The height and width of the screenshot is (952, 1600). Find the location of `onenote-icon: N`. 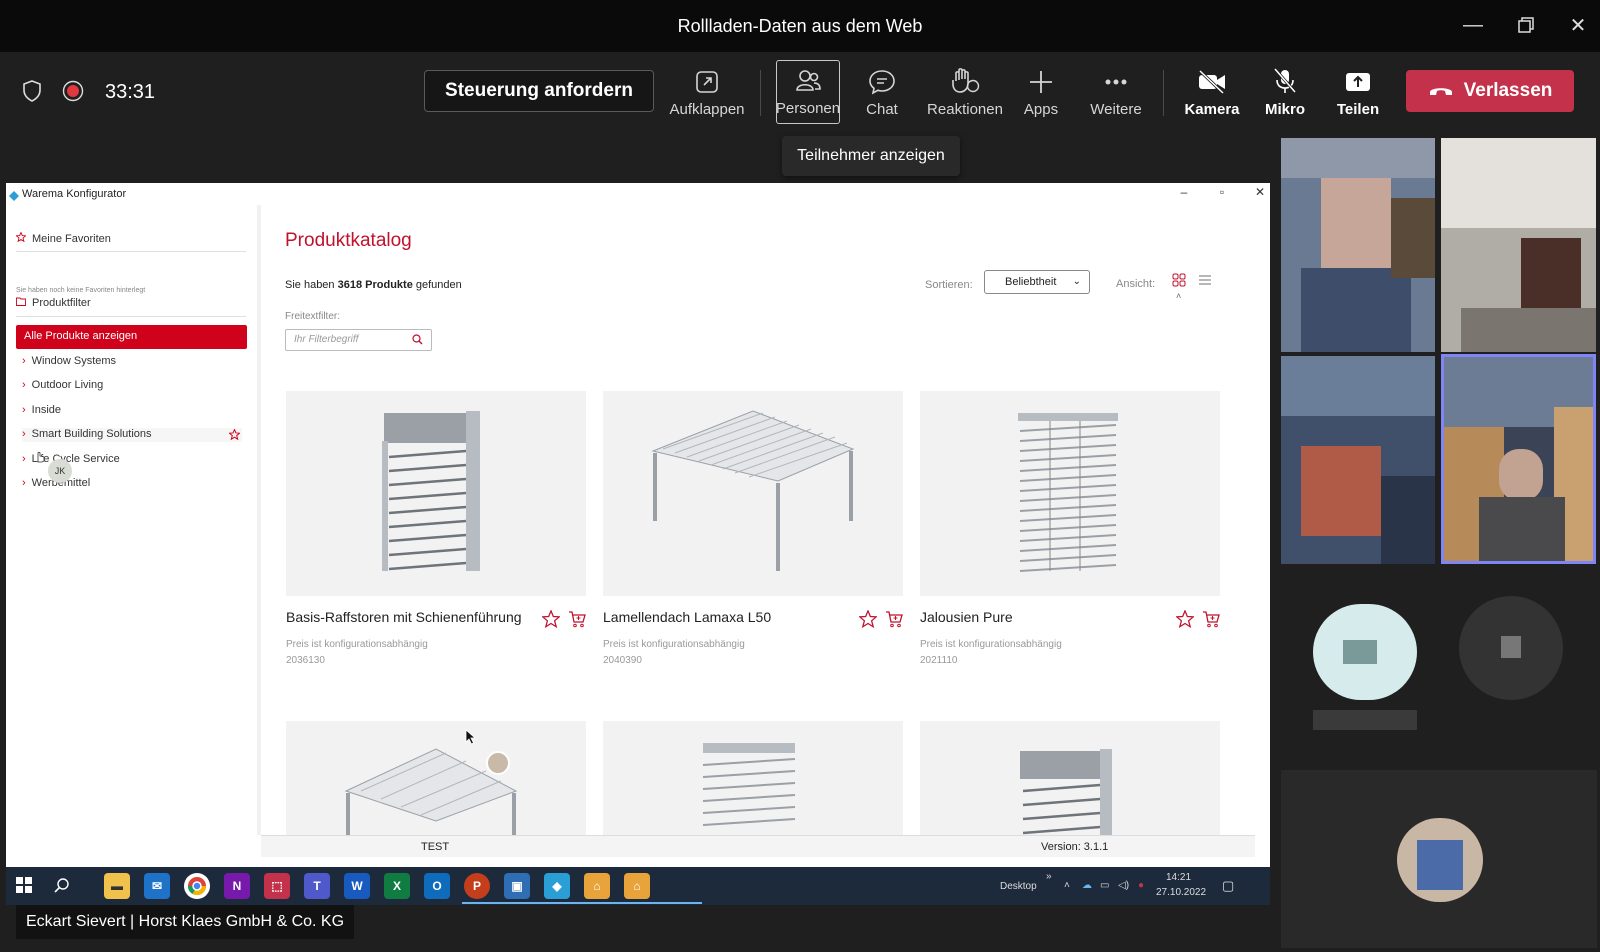

onenote-icon: N is located at coordinates (237, 886).